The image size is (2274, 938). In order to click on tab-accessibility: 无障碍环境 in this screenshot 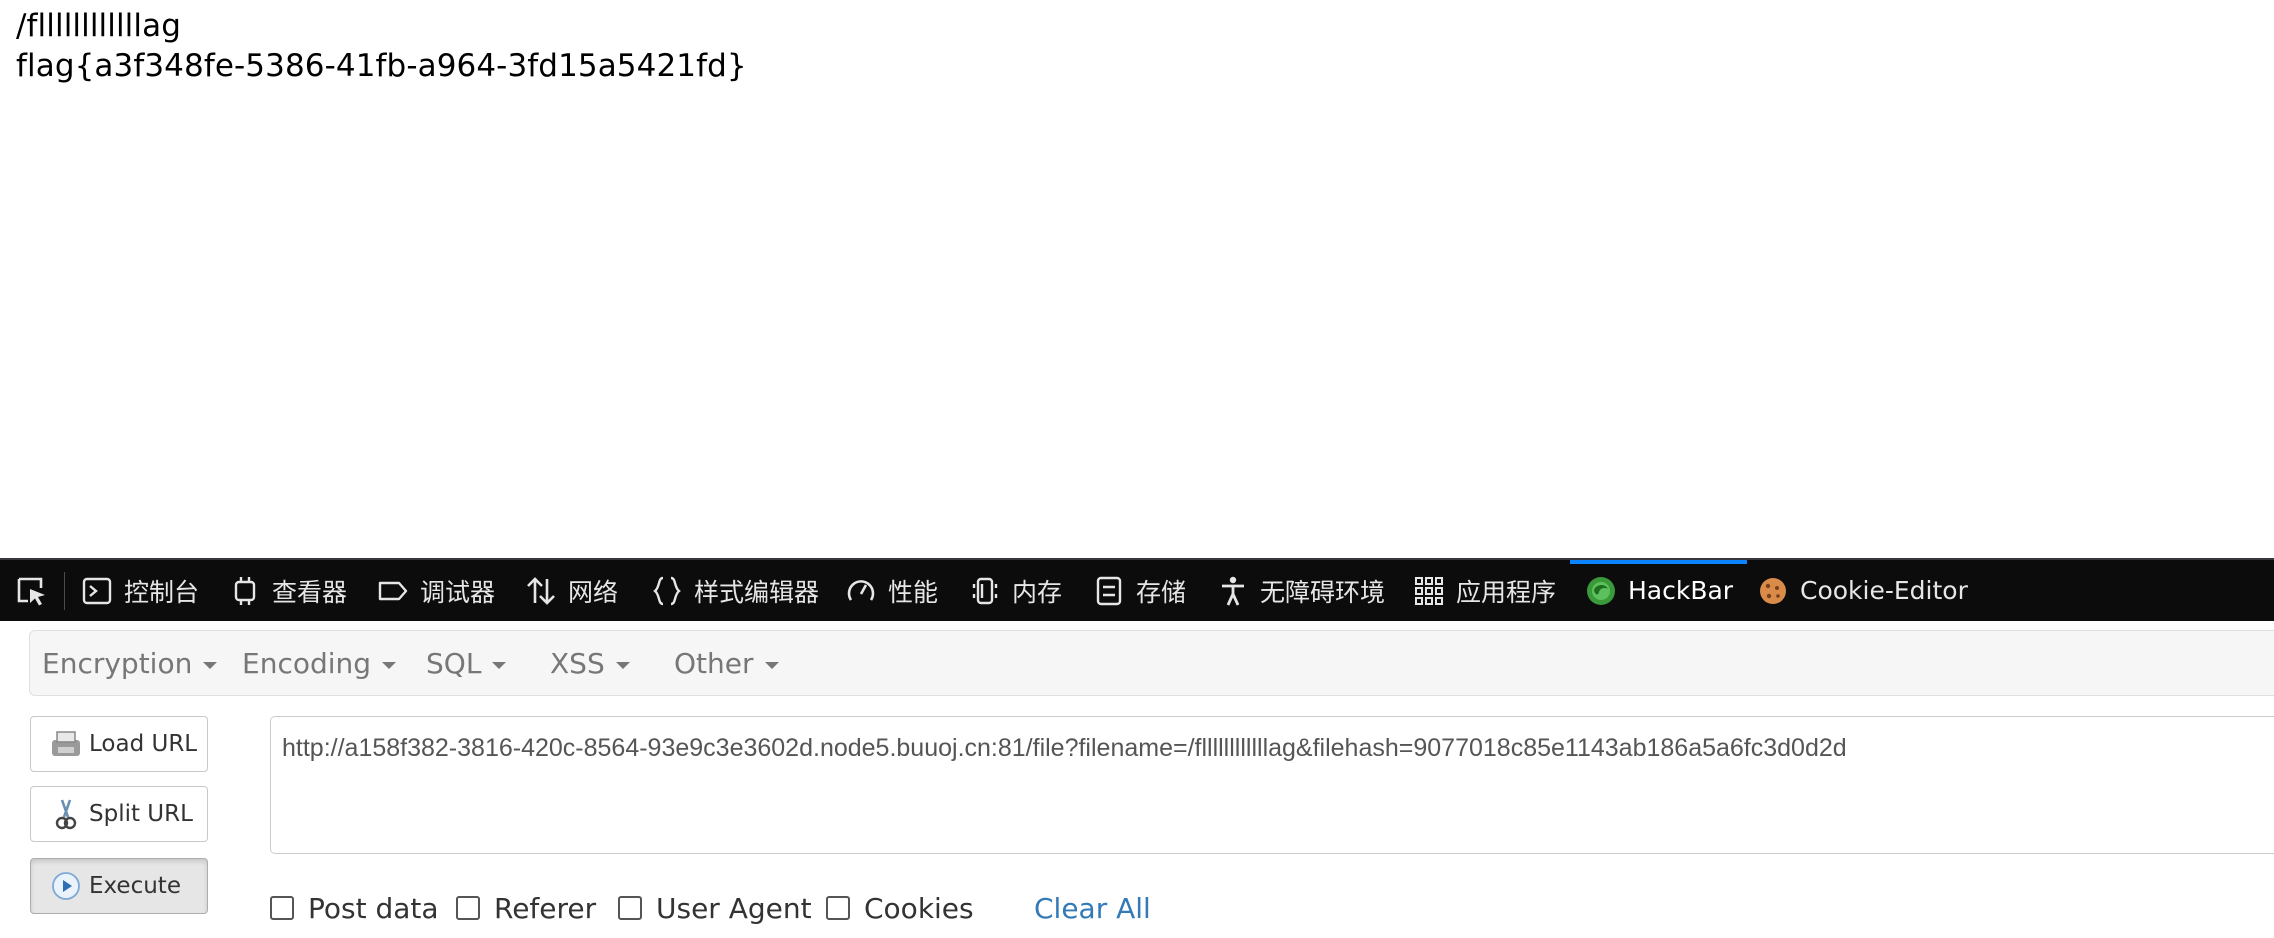, I will do `click(1300, 590)`.